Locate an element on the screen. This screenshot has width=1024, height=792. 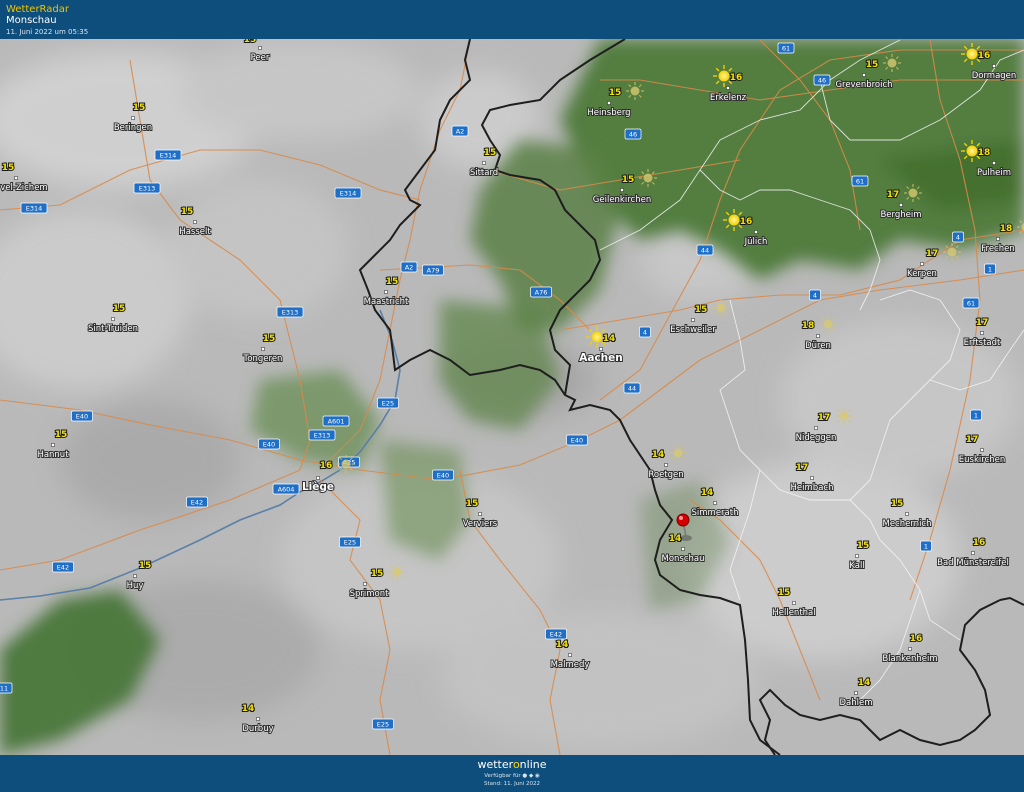
road-sign-label: E313 is located at coordinates (147, 188).